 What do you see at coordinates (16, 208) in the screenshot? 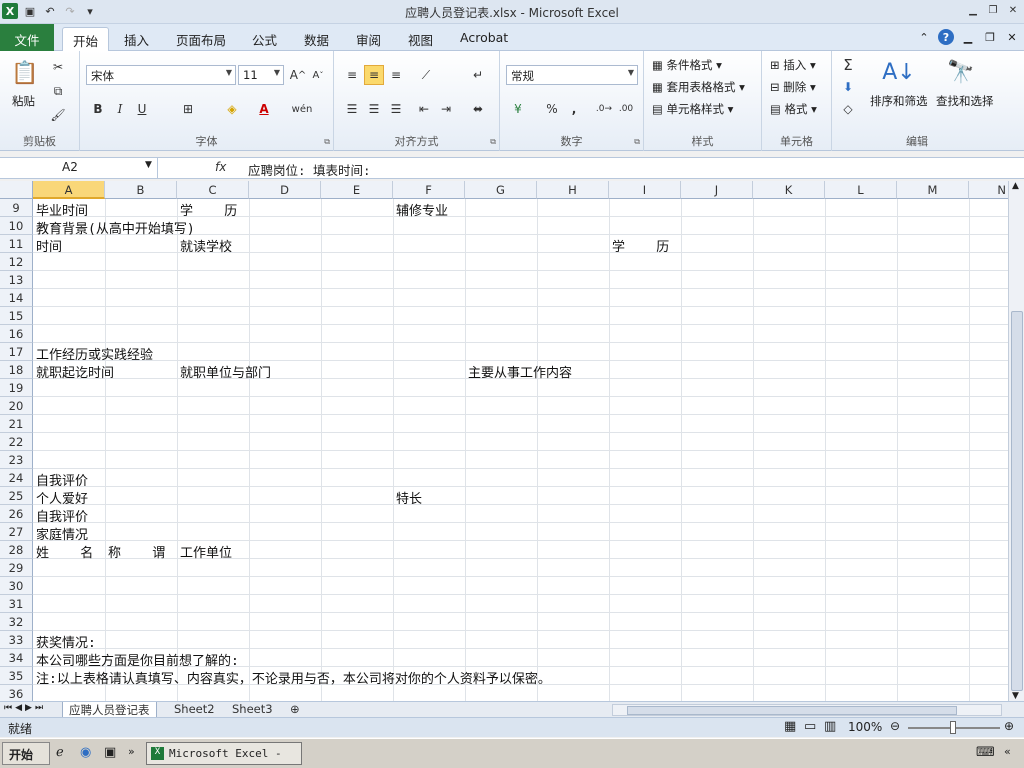
I see `row-header: 9` at bounding box center [16, 208].